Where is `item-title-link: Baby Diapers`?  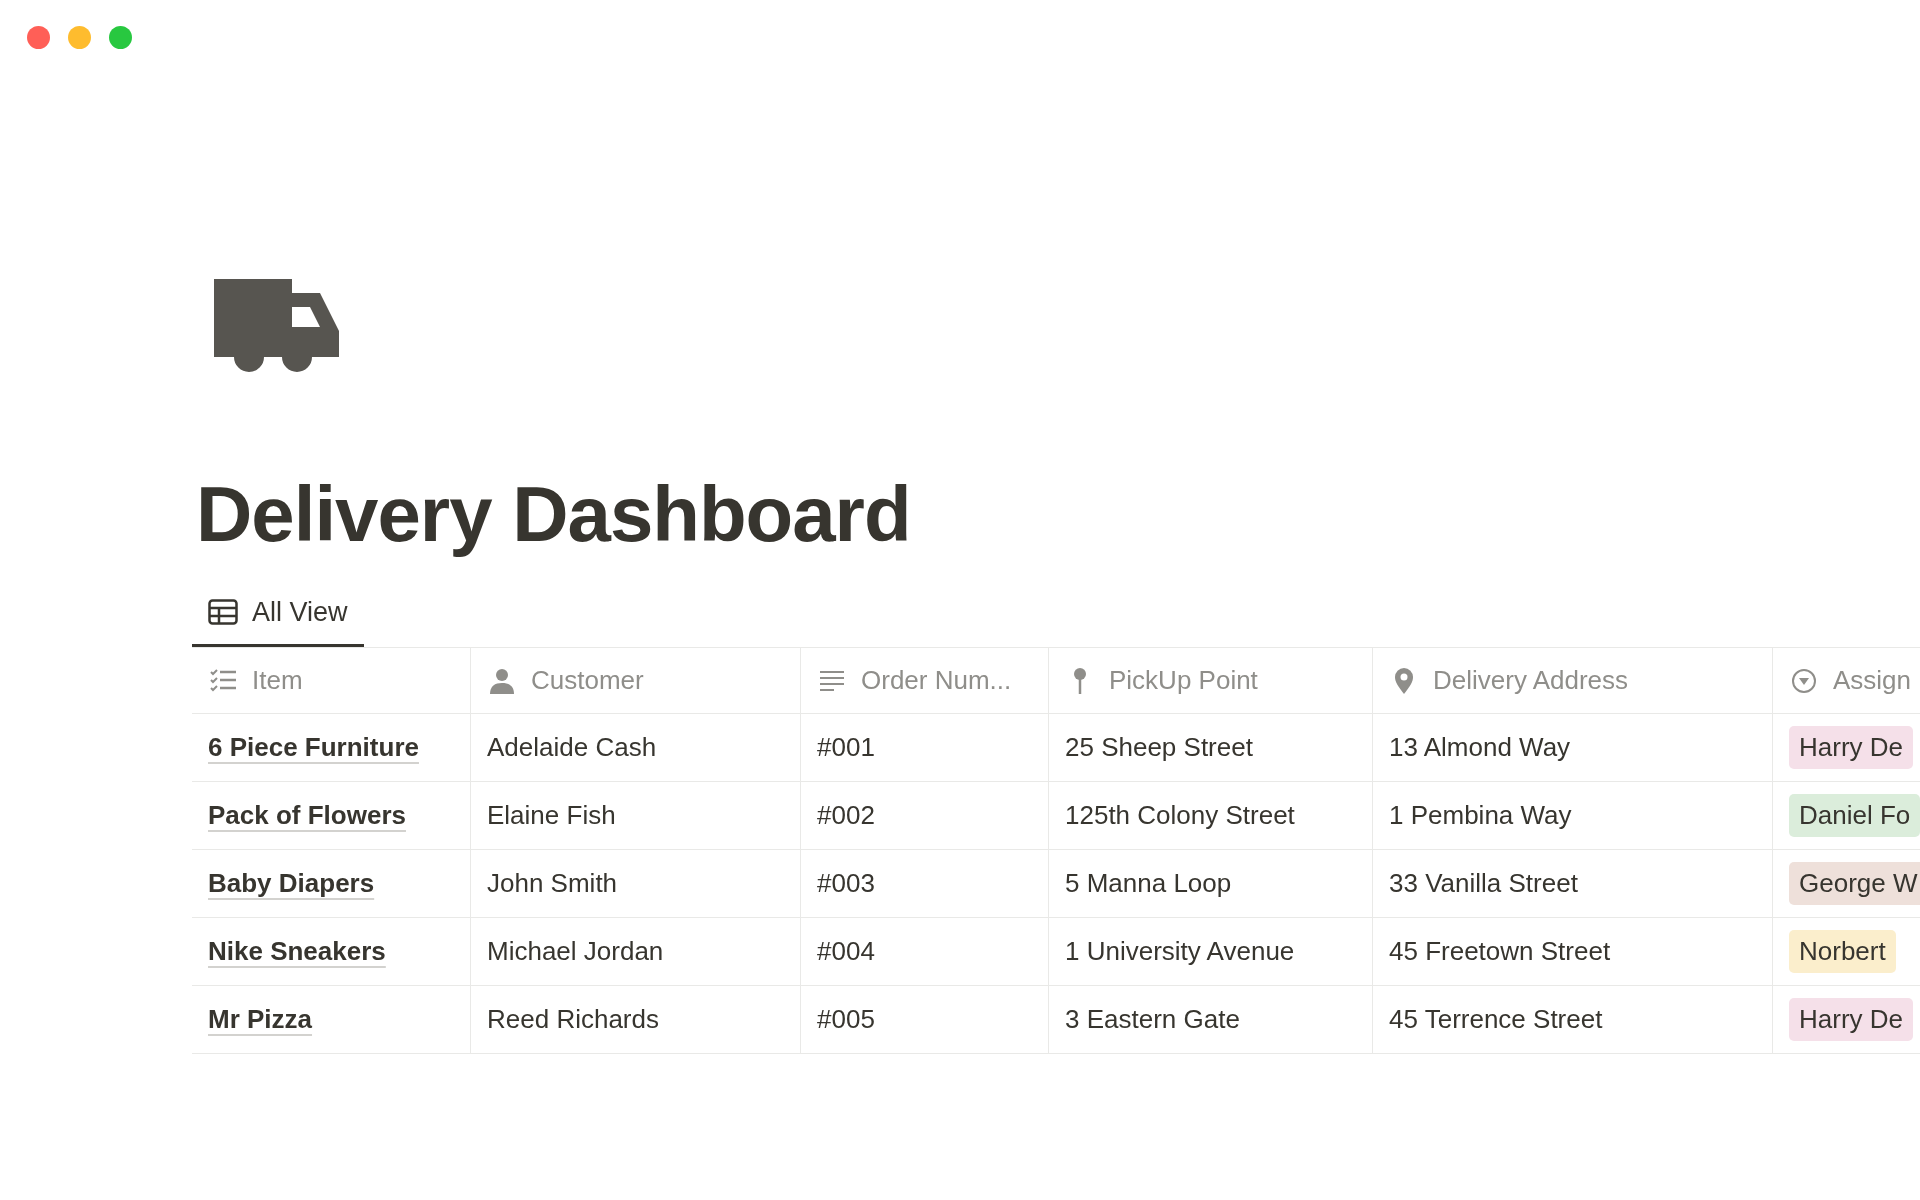 item-title-link: Baby Diapers is located at coordinates (291, 884).